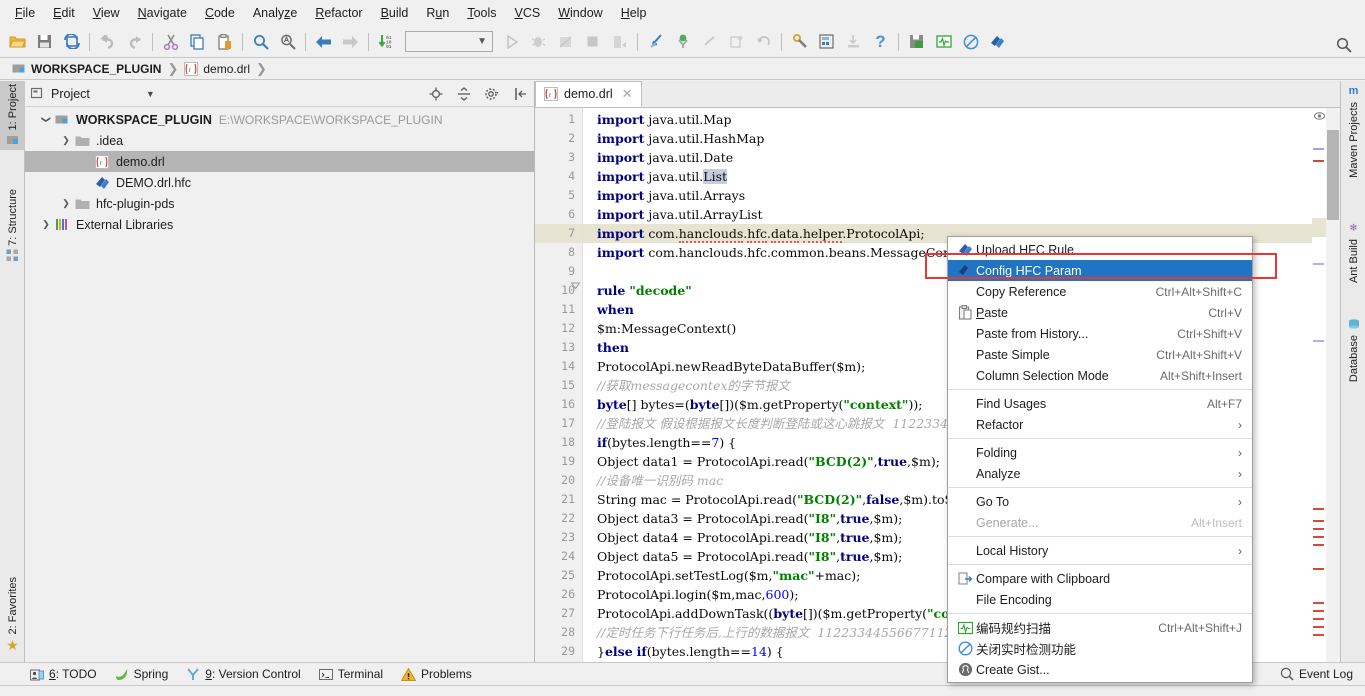 The width and height of the screenshot is (1365, 696). Describe the element at coordinates (1100, 270) in the screenshot. I see `context-menu-item-config-hfc-param: Config HFC Param` at that location.